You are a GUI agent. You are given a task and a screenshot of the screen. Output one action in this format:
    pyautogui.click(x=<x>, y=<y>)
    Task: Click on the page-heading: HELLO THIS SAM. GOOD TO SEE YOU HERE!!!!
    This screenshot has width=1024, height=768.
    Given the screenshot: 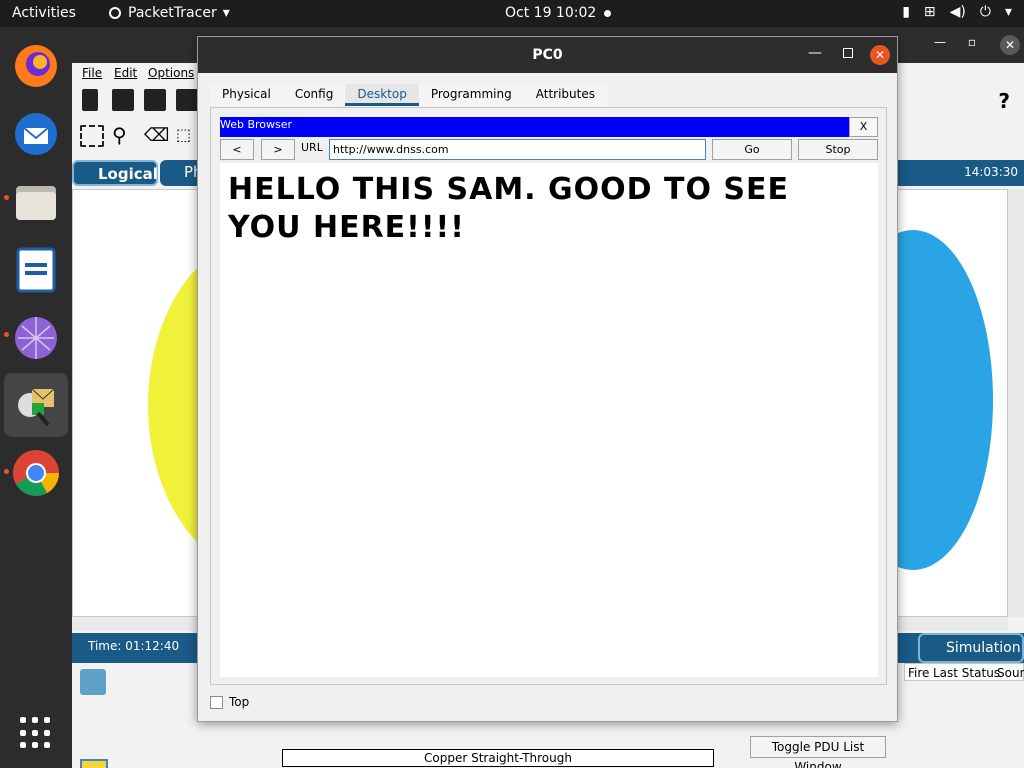 What is the action you would take?
    pyautogui.click(x=508, y=208)
    